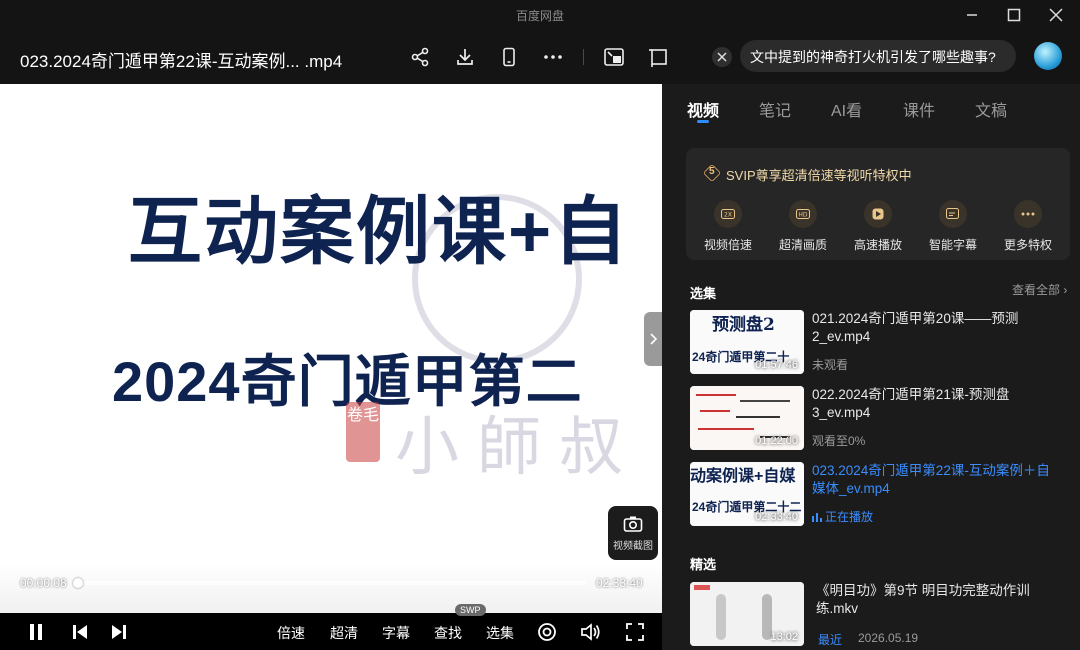 This screenshot has height=650, width=1080. I want to click on speed-perk-icon: 2X, so click(728, 214).